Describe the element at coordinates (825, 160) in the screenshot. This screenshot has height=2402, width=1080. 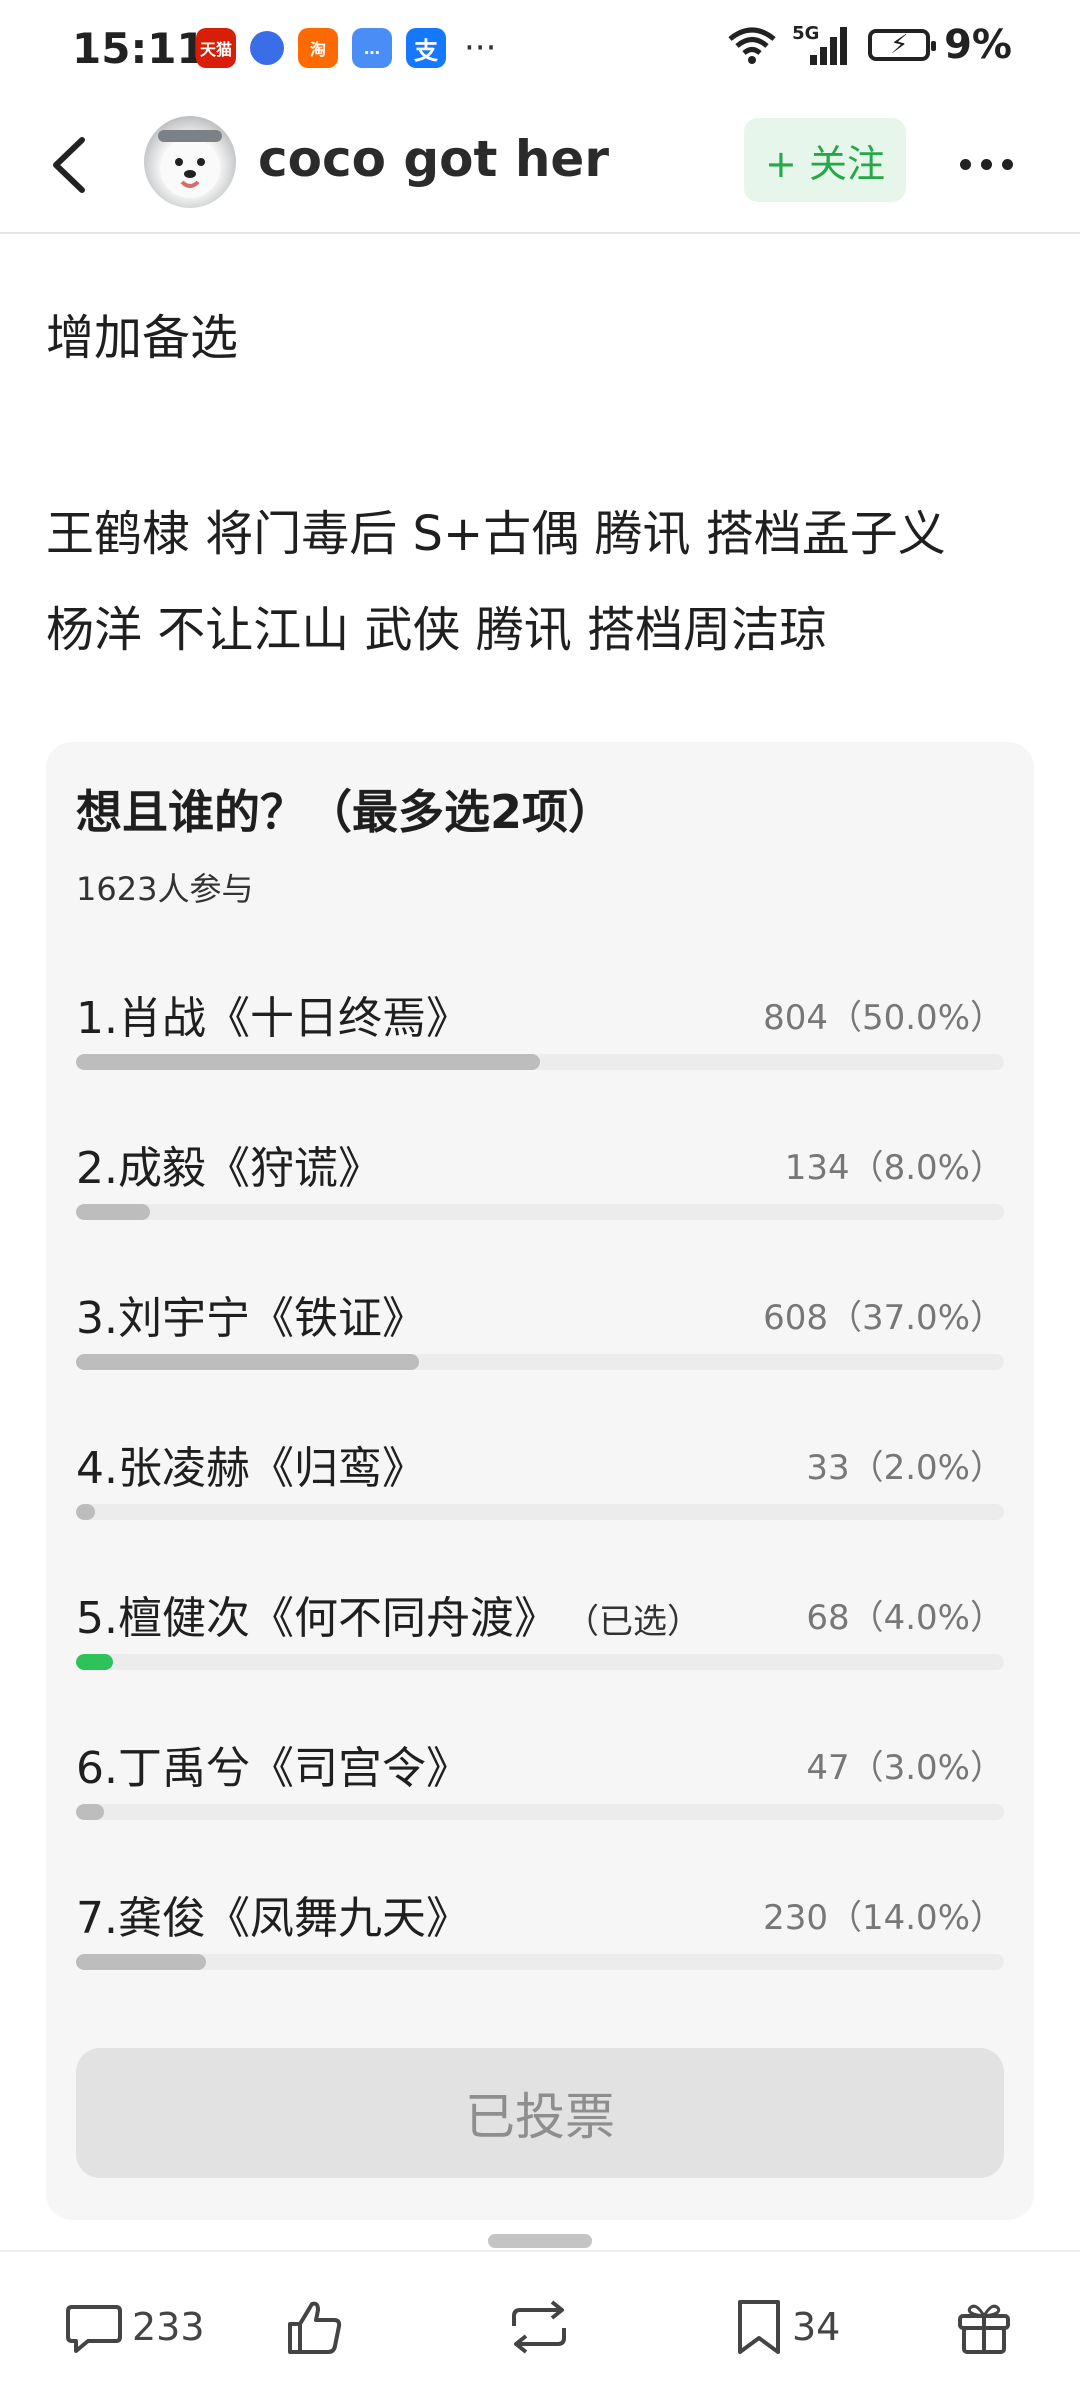
I see `follow-button: + 关注` at that location.